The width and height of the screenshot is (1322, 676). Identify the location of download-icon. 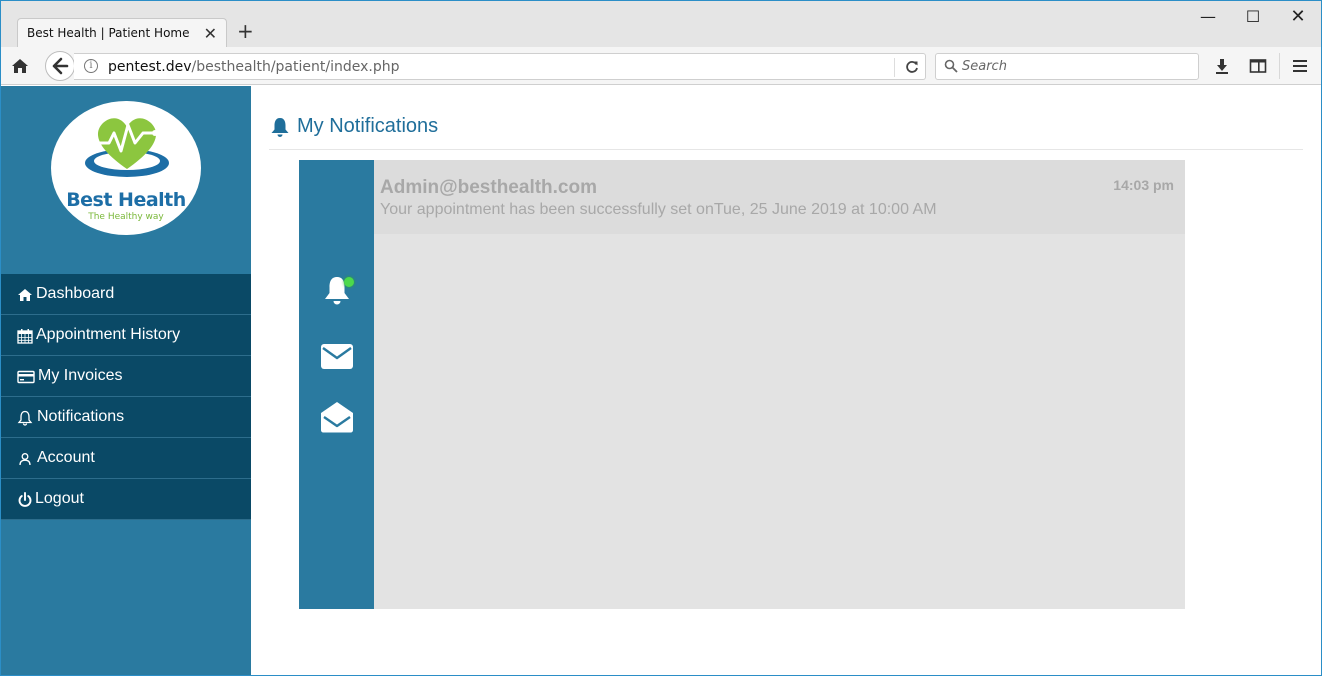
(1222, 66).